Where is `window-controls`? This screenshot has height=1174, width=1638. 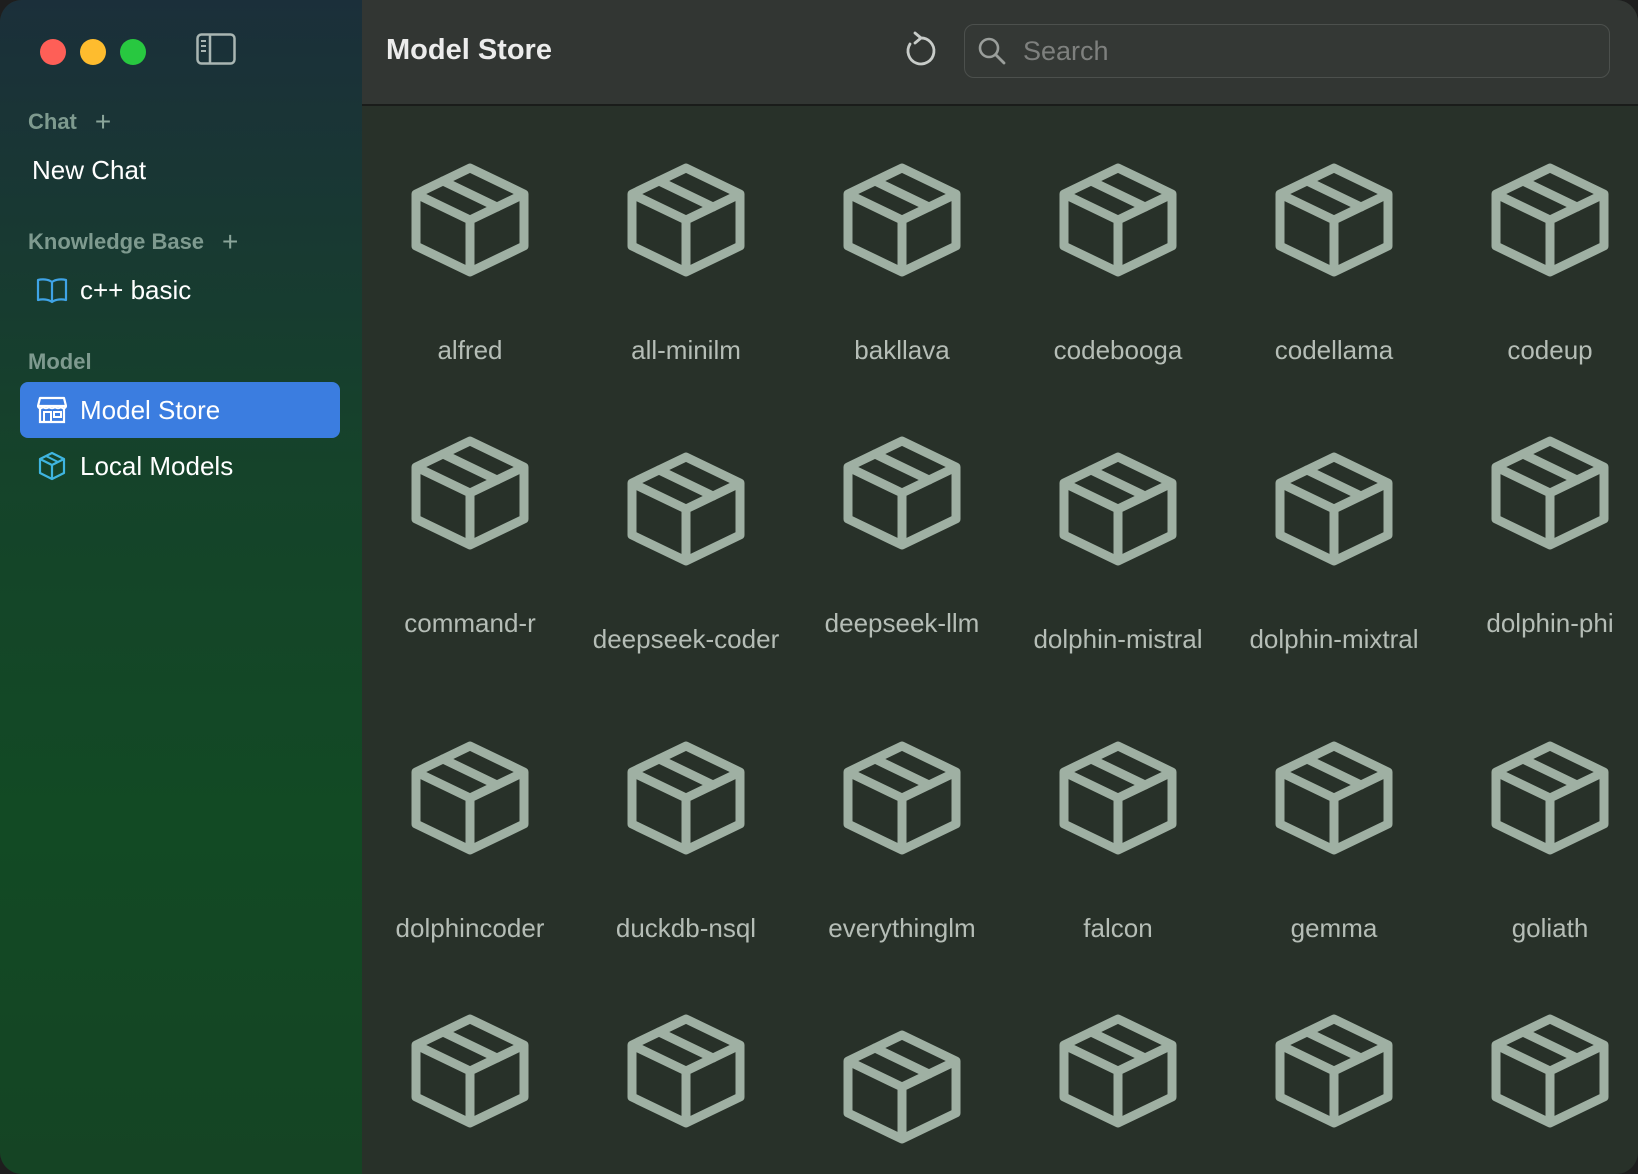
window-controls is located at coordinates (93, 52).